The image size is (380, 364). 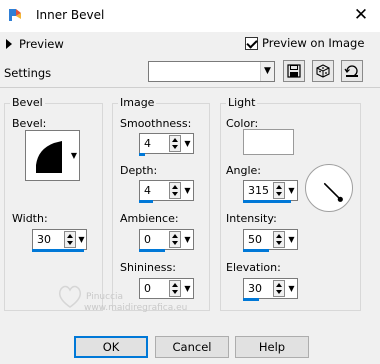 I want to click on width-label: Width:, so click(x=30, y=218).